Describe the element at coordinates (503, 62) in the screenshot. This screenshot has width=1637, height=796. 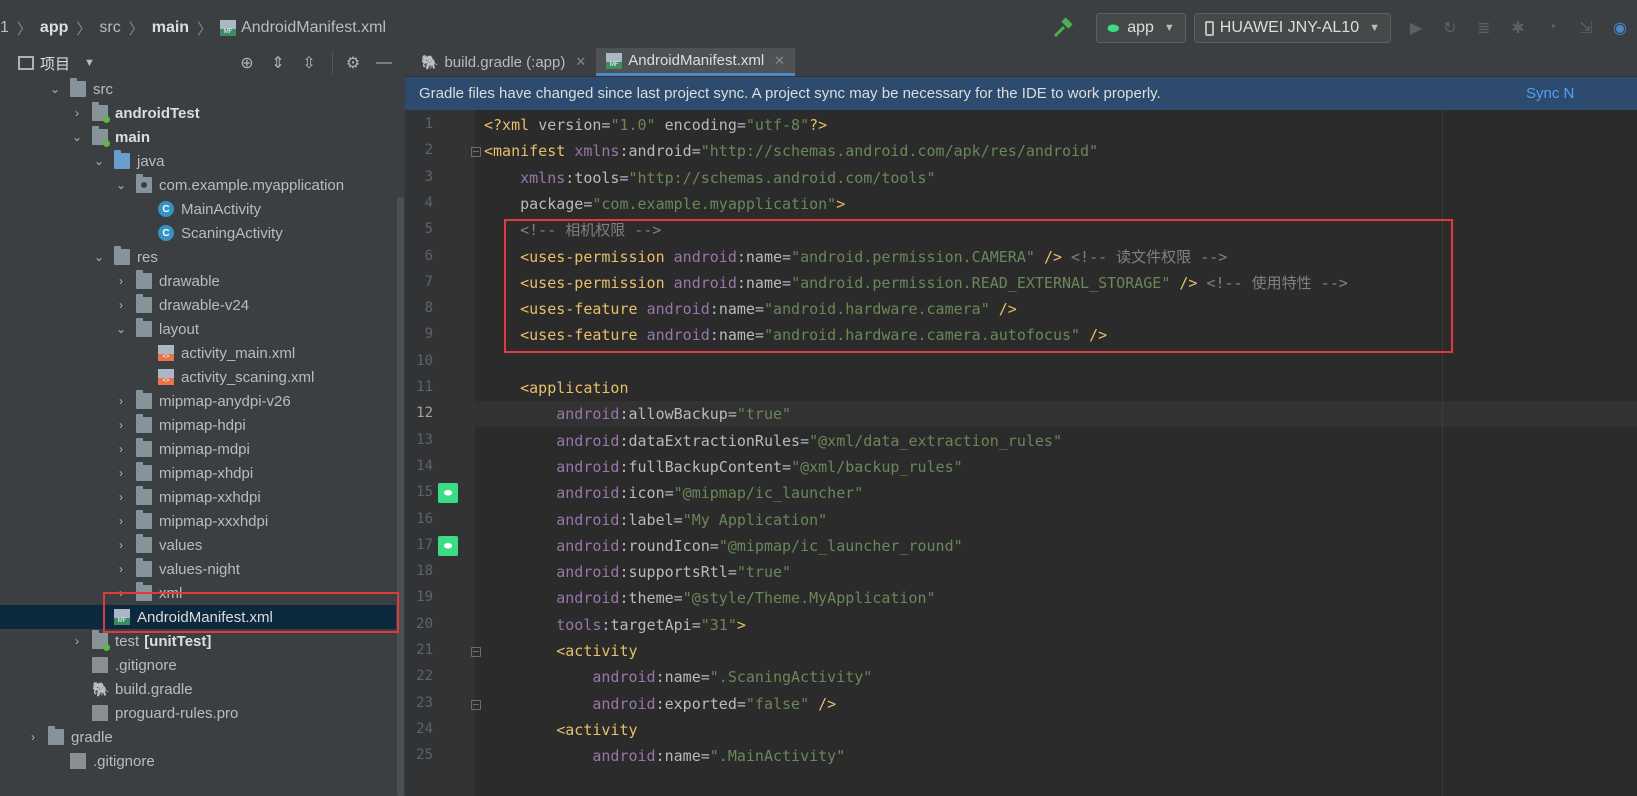
I see `tab-build-gradle: 🐘 build.gradle (:app) ✕` at that location.